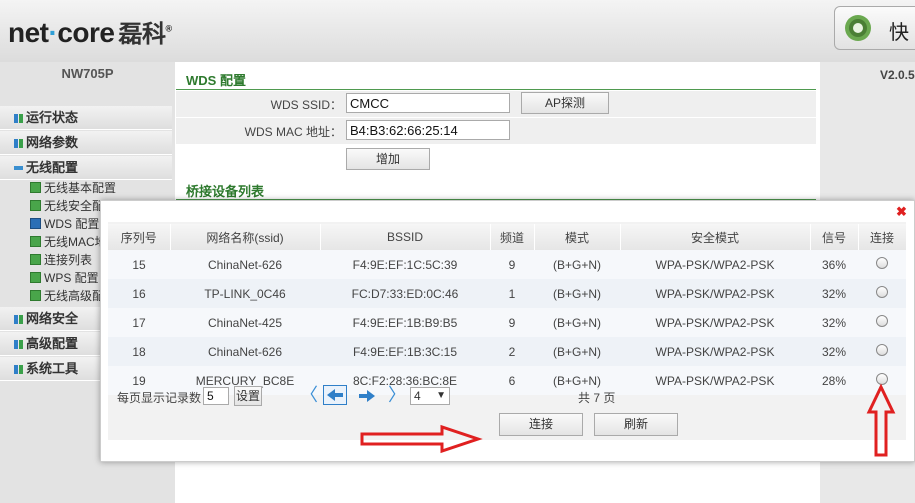 Image resolution: width=915 pixels, height=503 pixels. Describe the element at coordinates (636, 424) in the screenshot. I see `refresh-button: 刷新` at that location.